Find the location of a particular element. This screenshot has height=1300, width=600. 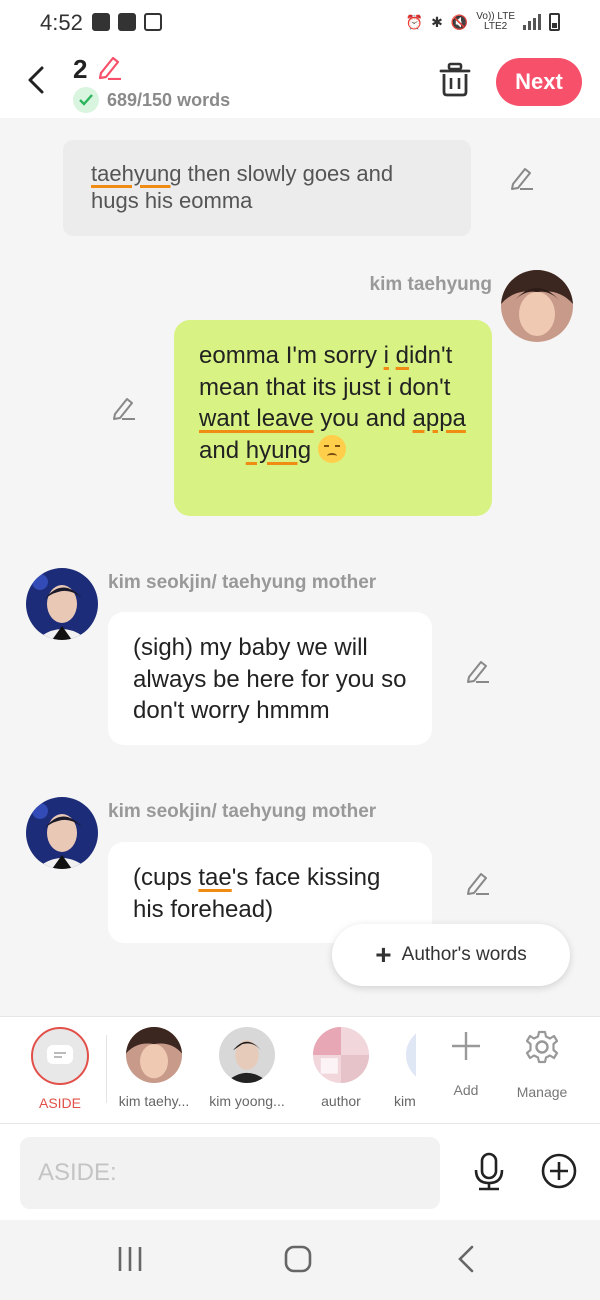

sender-name: kim taehyung is located at coordinates (430, 284).